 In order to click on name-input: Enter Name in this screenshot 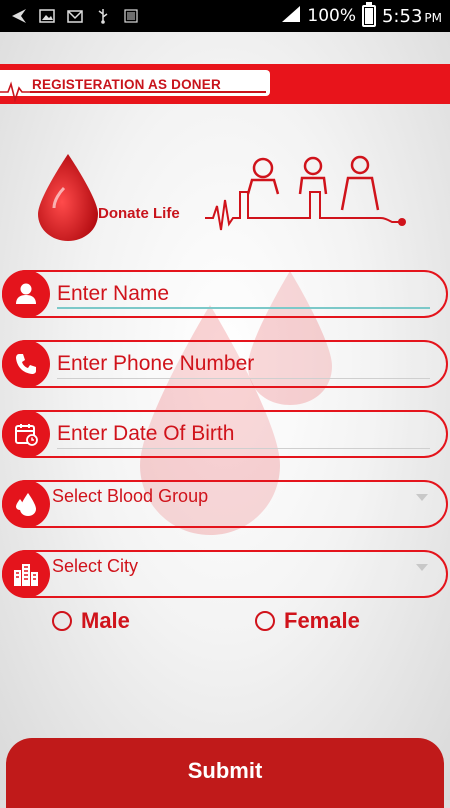, I will do `click(113, 294)`.